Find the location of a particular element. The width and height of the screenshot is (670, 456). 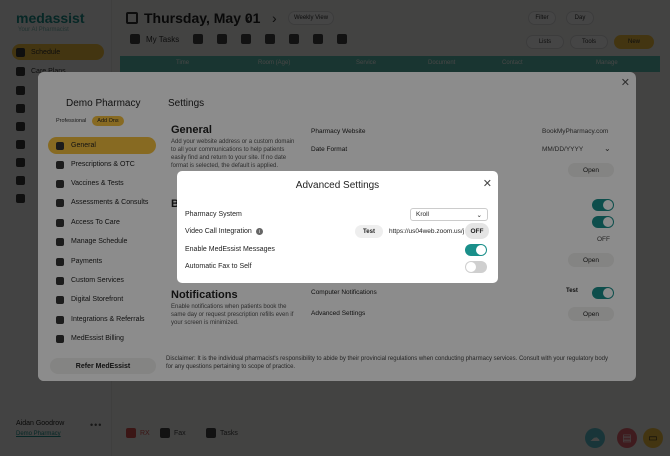

video-off-button: OFF is located at coordinates (477, 231).